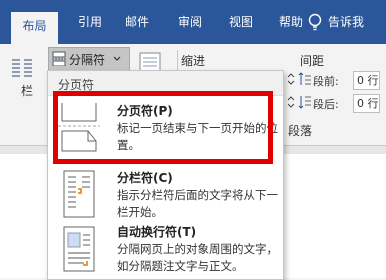 The image size is (386, 280). I want to click on space-before-label: 段前:, so click(326, 81).